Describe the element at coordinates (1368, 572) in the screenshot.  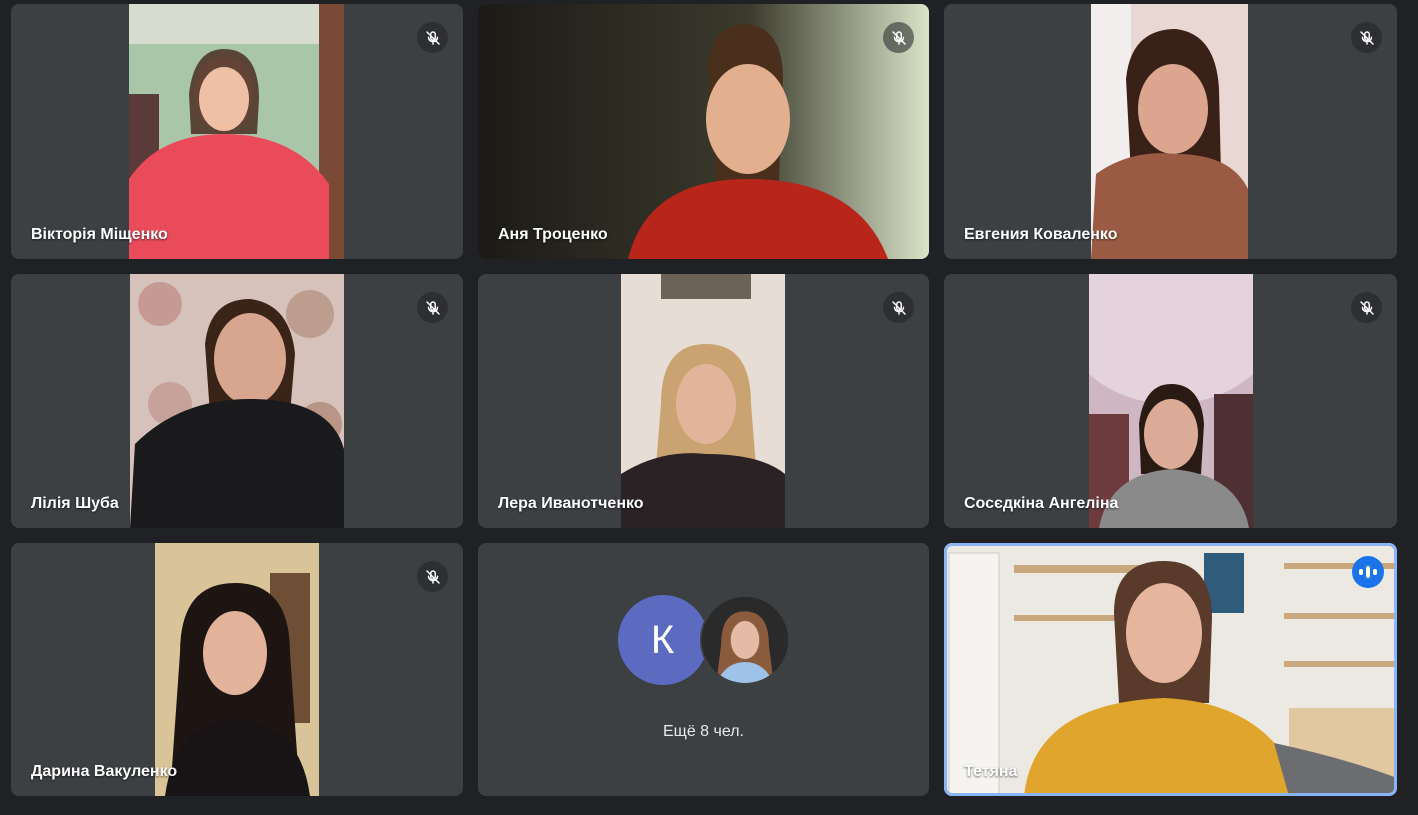
I see `speaking-indicator-icon` at that location.